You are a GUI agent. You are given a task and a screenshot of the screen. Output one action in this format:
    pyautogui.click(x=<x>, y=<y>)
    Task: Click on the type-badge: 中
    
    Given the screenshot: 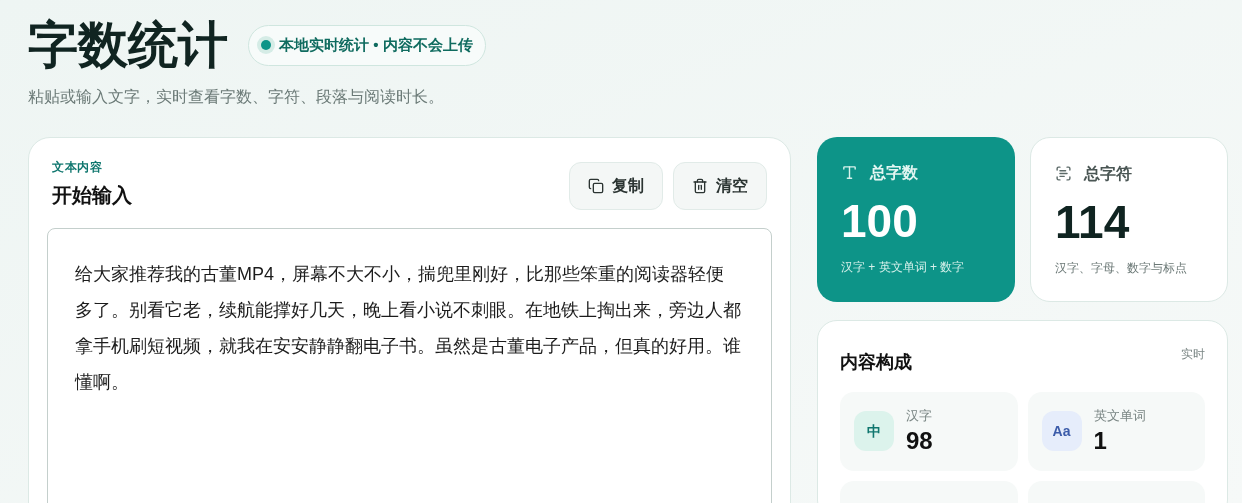 What is the action you would take?
    pyautogui.click(x=874, y=431)
    